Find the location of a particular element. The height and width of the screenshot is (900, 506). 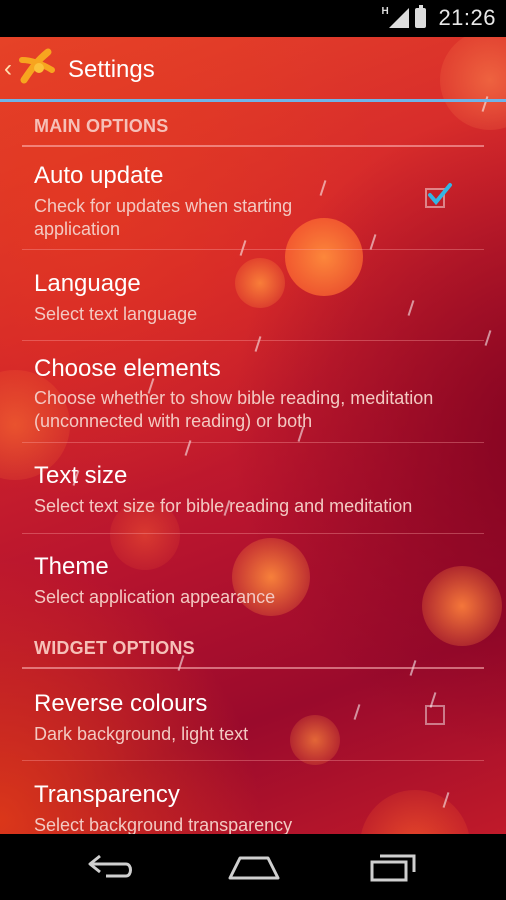

recents-icon is located at coordinates (394, 866).